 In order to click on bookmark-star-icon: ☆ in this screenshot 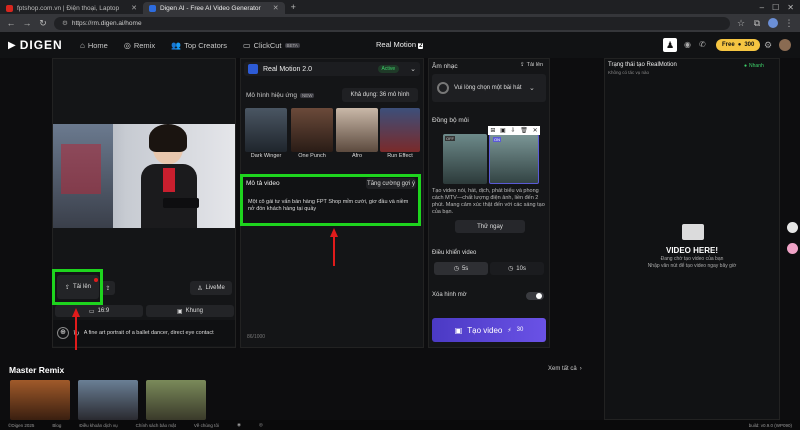, I will do `click(741, 23)`.